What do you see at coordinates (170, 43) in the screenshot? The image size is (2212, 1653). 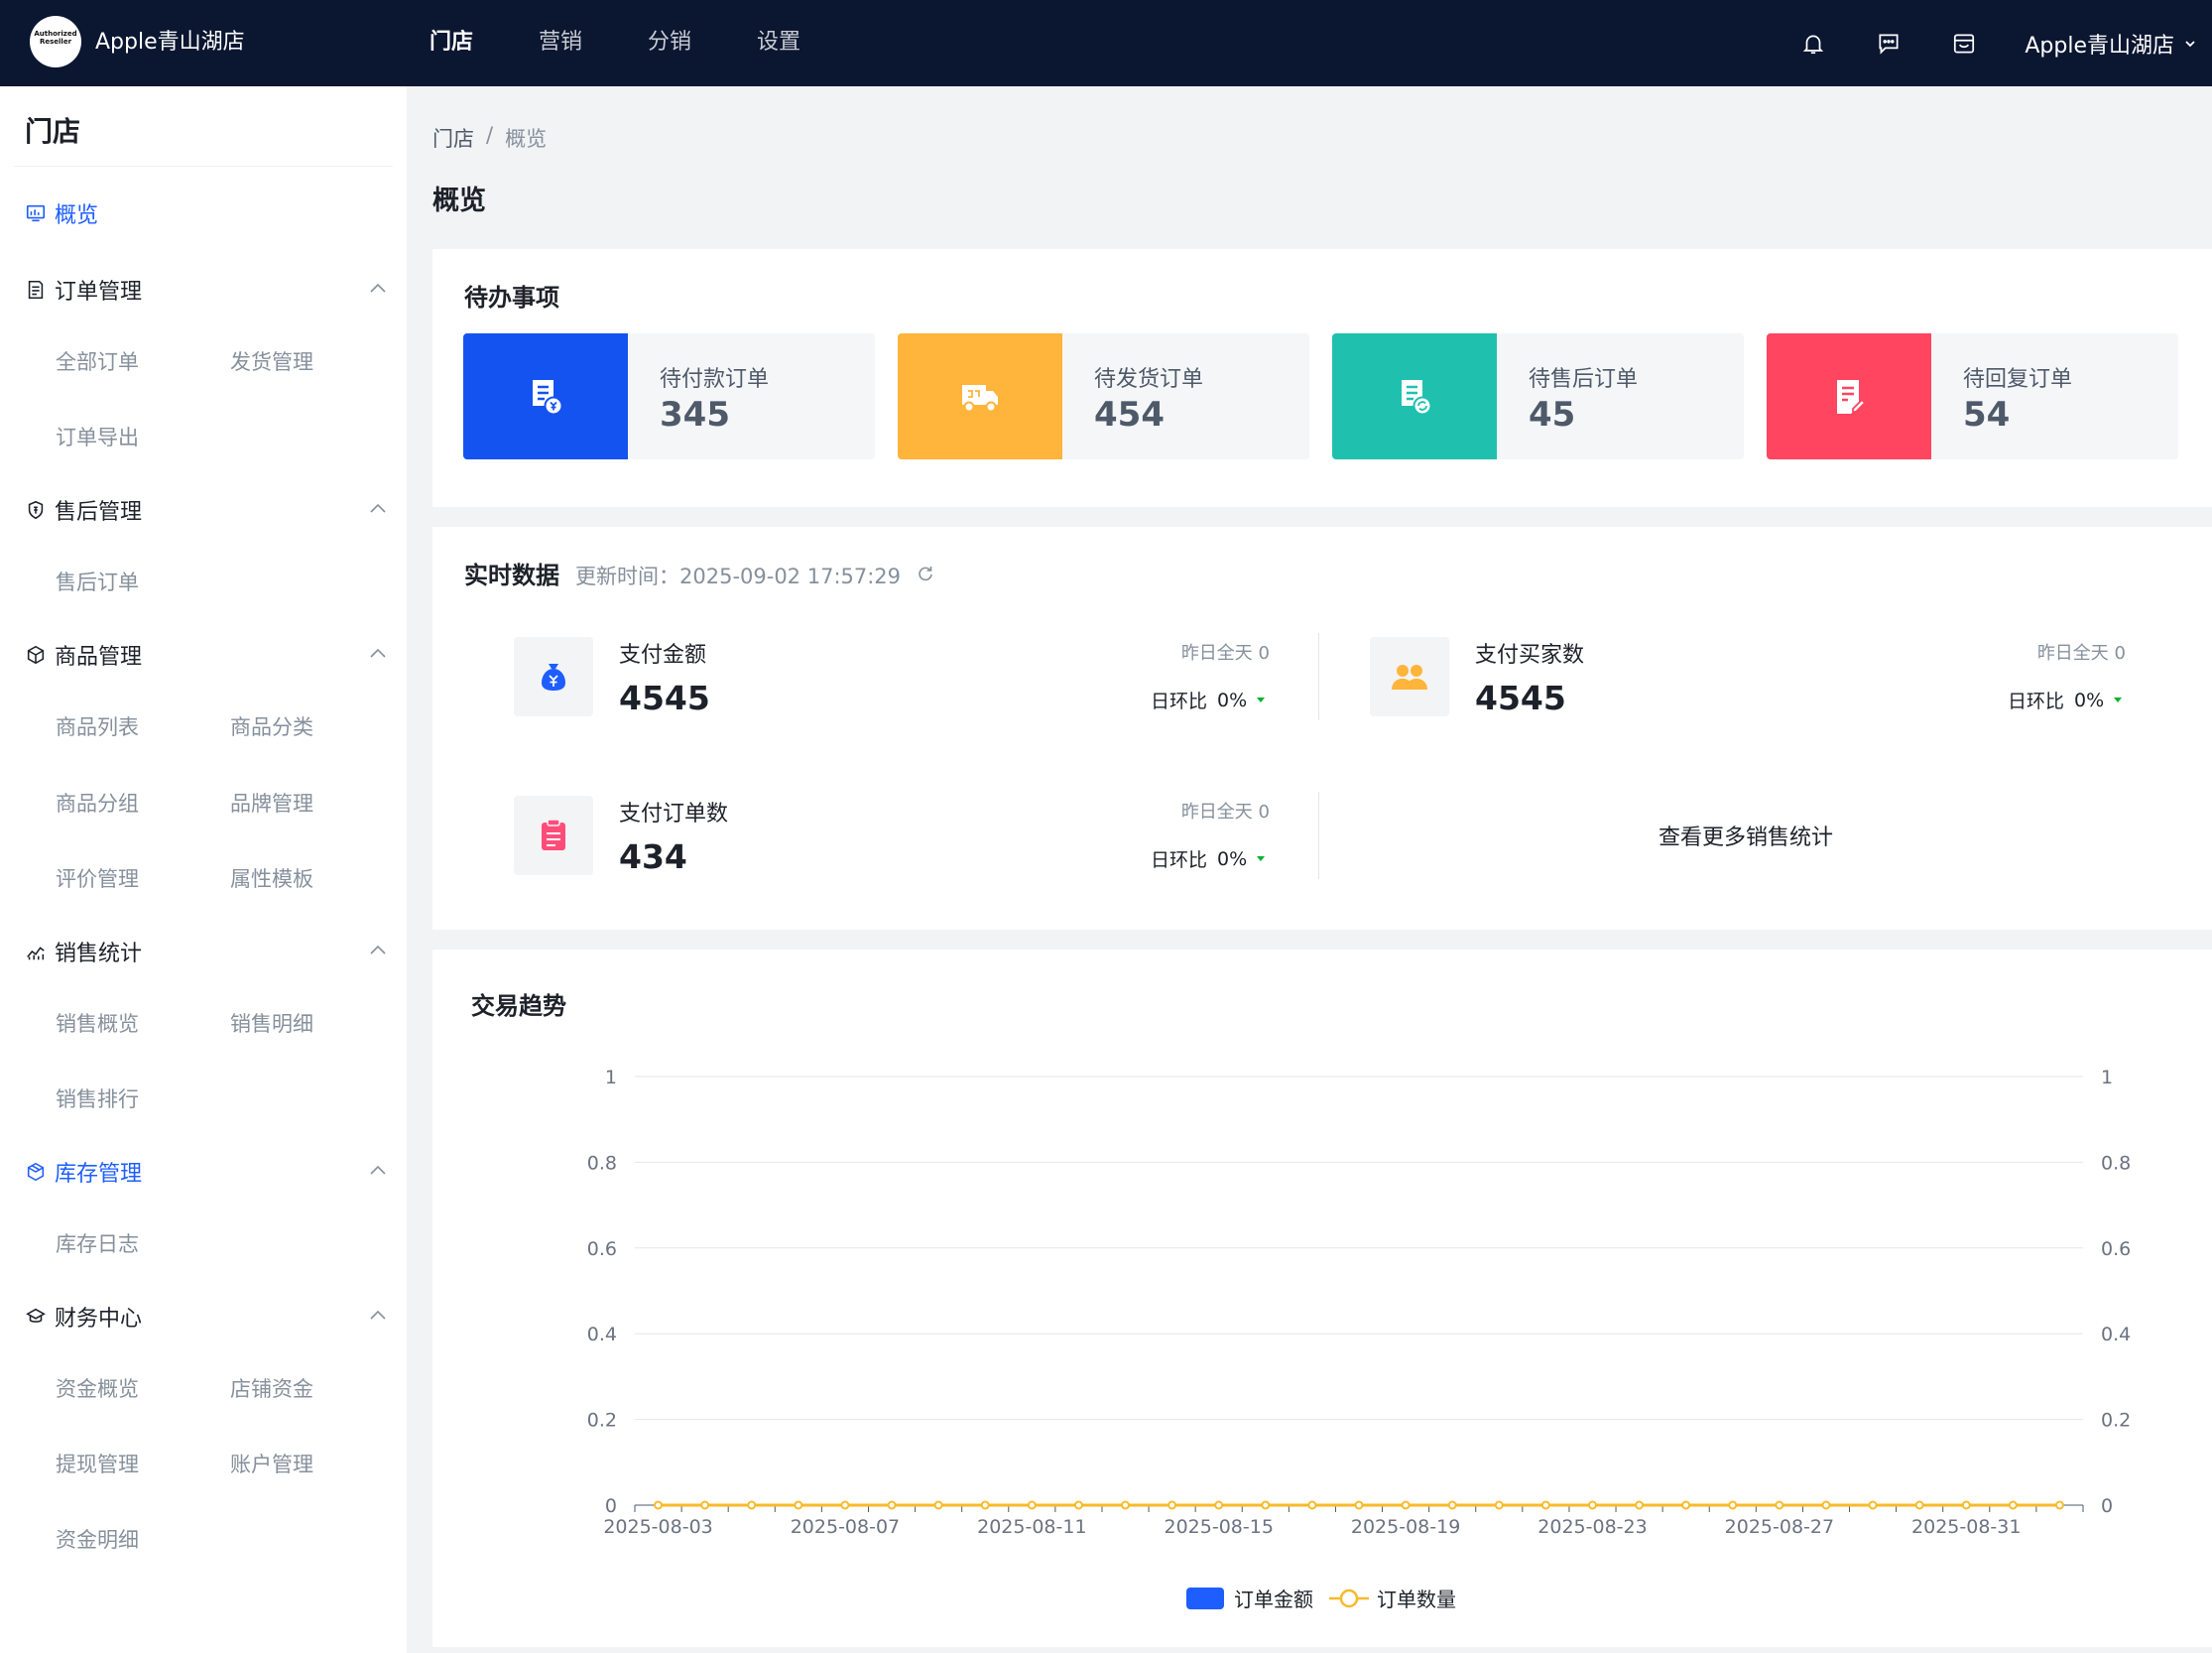 I see `store-name: Apple青山湖店` at bounding box center [170, 43].